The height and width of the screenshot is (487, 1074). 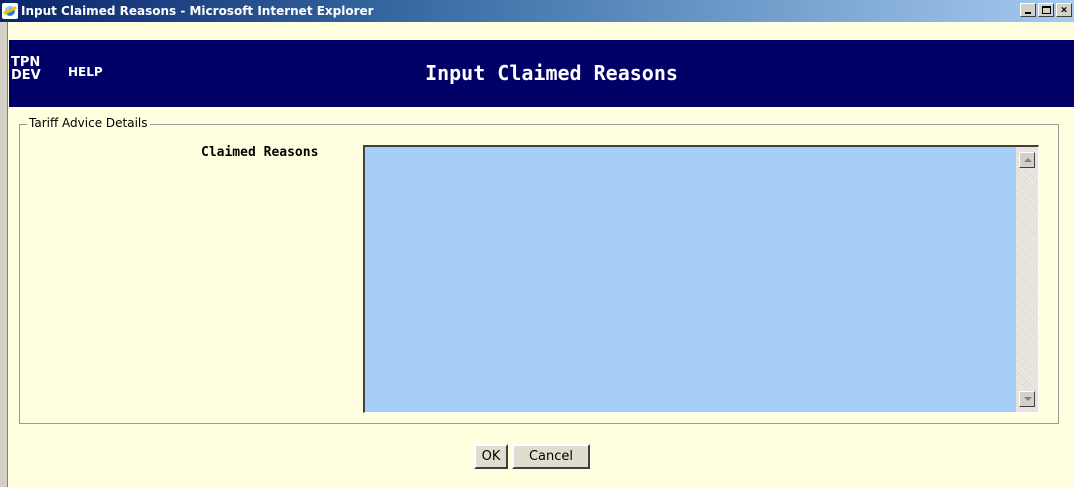 I want to click on scroll-down-arrow-icon, so click(x=1027, y=399).